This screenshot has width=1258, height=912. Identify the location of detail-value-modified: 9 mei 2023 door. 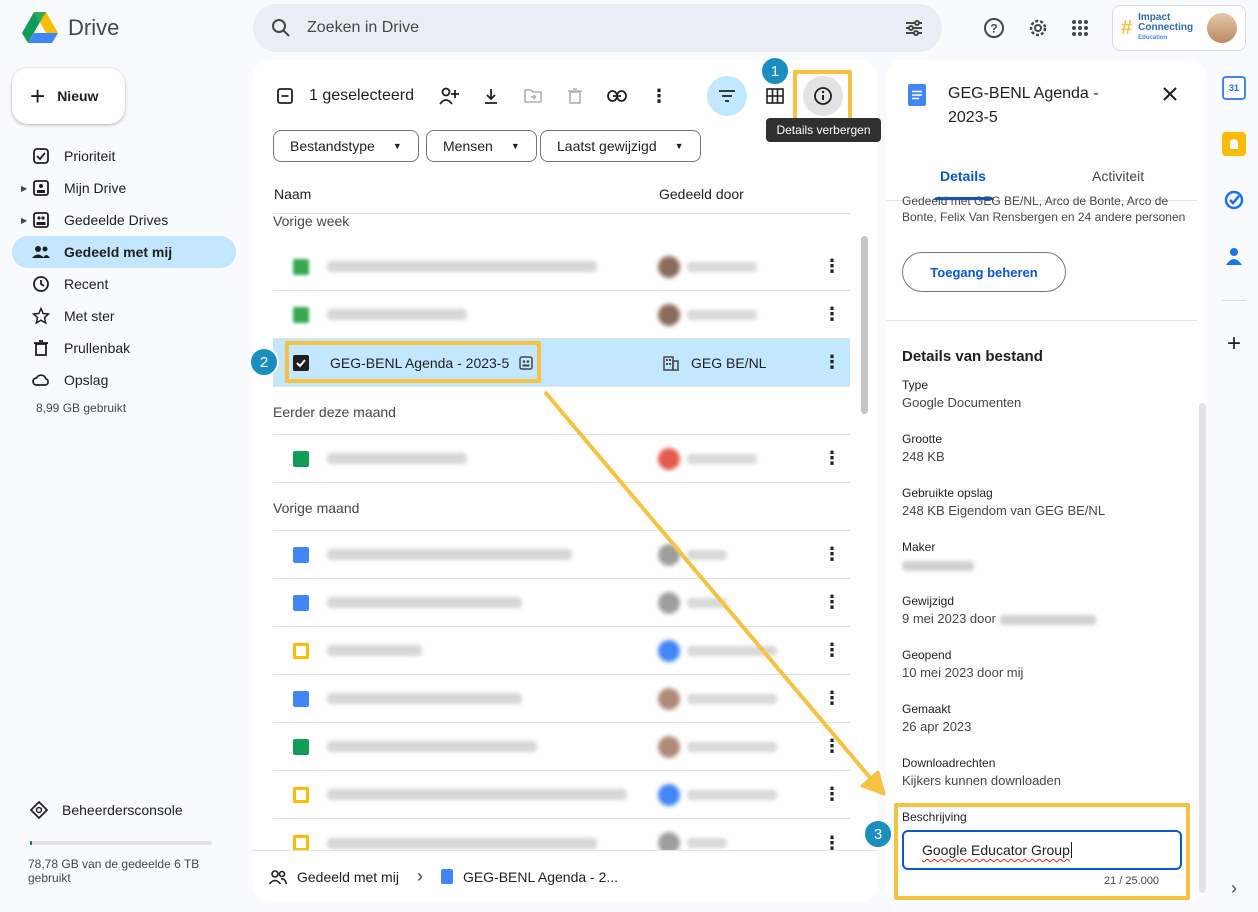
(999, 618).